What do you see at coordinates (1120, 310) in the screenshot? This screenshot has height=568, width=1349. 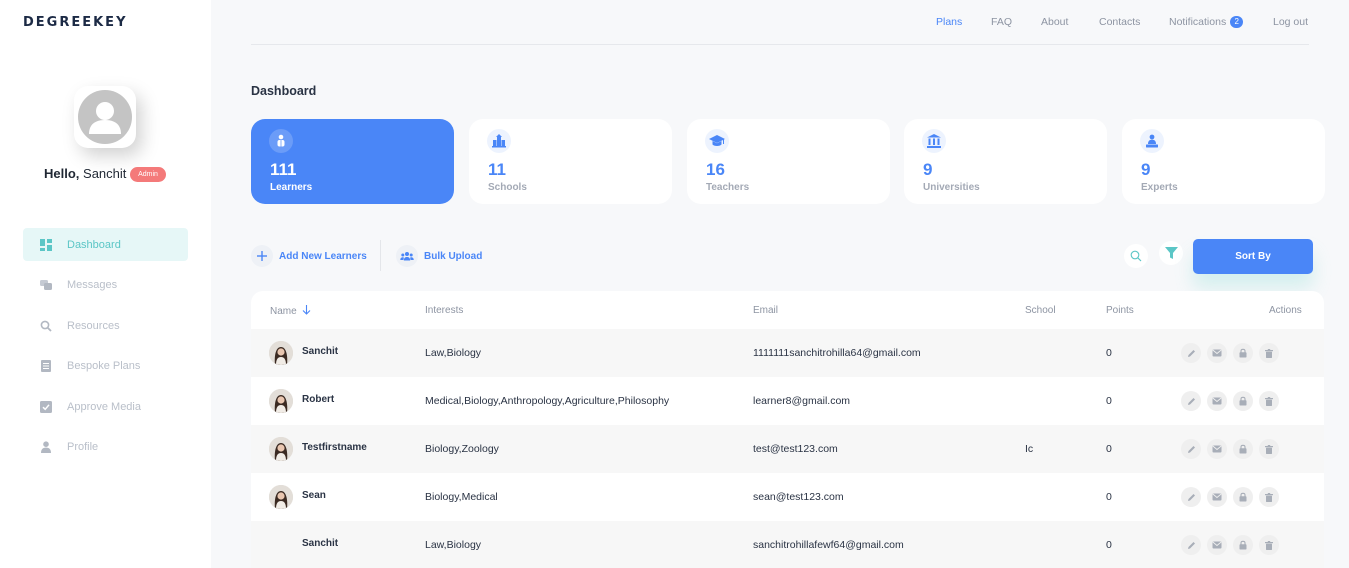 I see `column-header-points: Points` at bounding box center [1120, 310].